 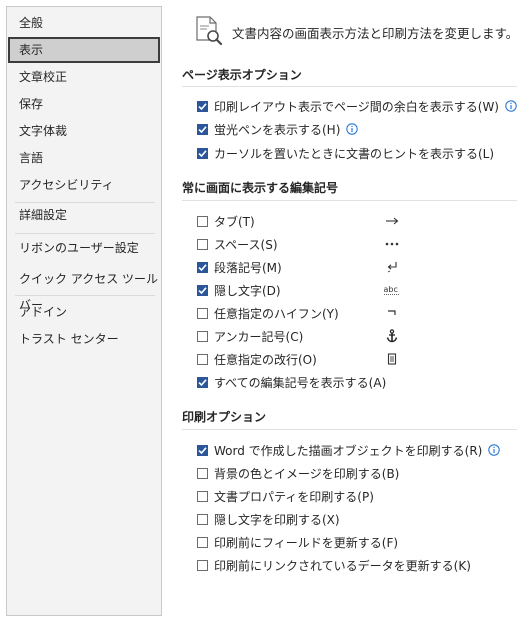 I want to click on option-update-fields: 印刷前にフィールドを更新する(F), so click(x=297, y=542).